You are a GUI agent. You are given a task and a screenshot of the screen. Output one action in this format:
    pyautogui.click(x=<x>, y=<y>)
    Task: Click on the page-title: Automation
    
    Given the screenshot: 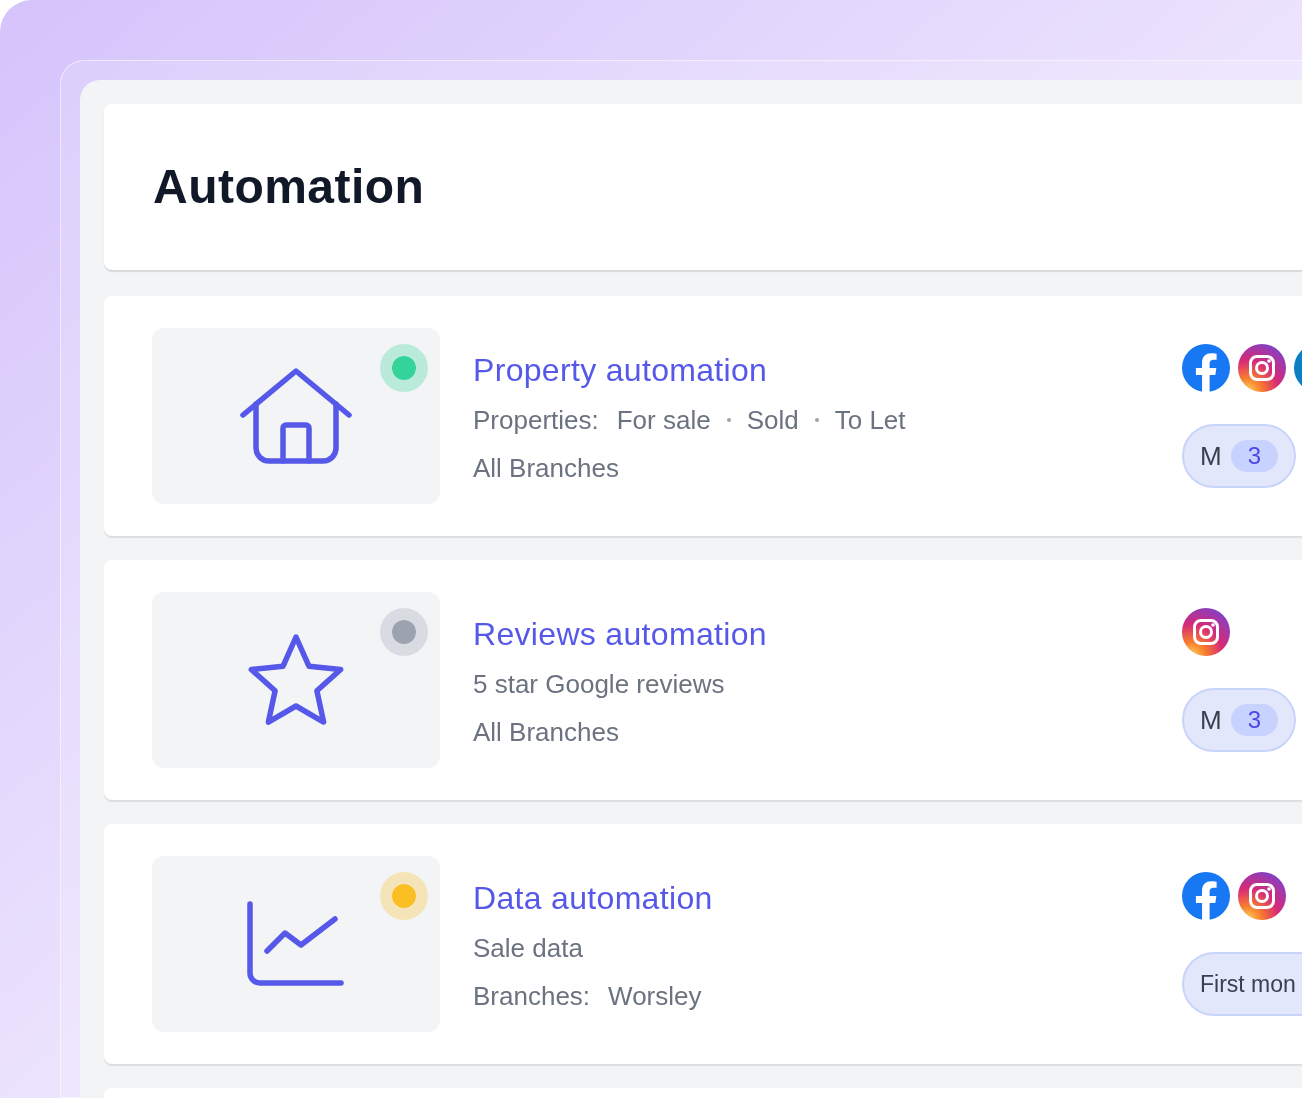 What is the action you would take?
    pyautogui.click(x=289, y=187)
    